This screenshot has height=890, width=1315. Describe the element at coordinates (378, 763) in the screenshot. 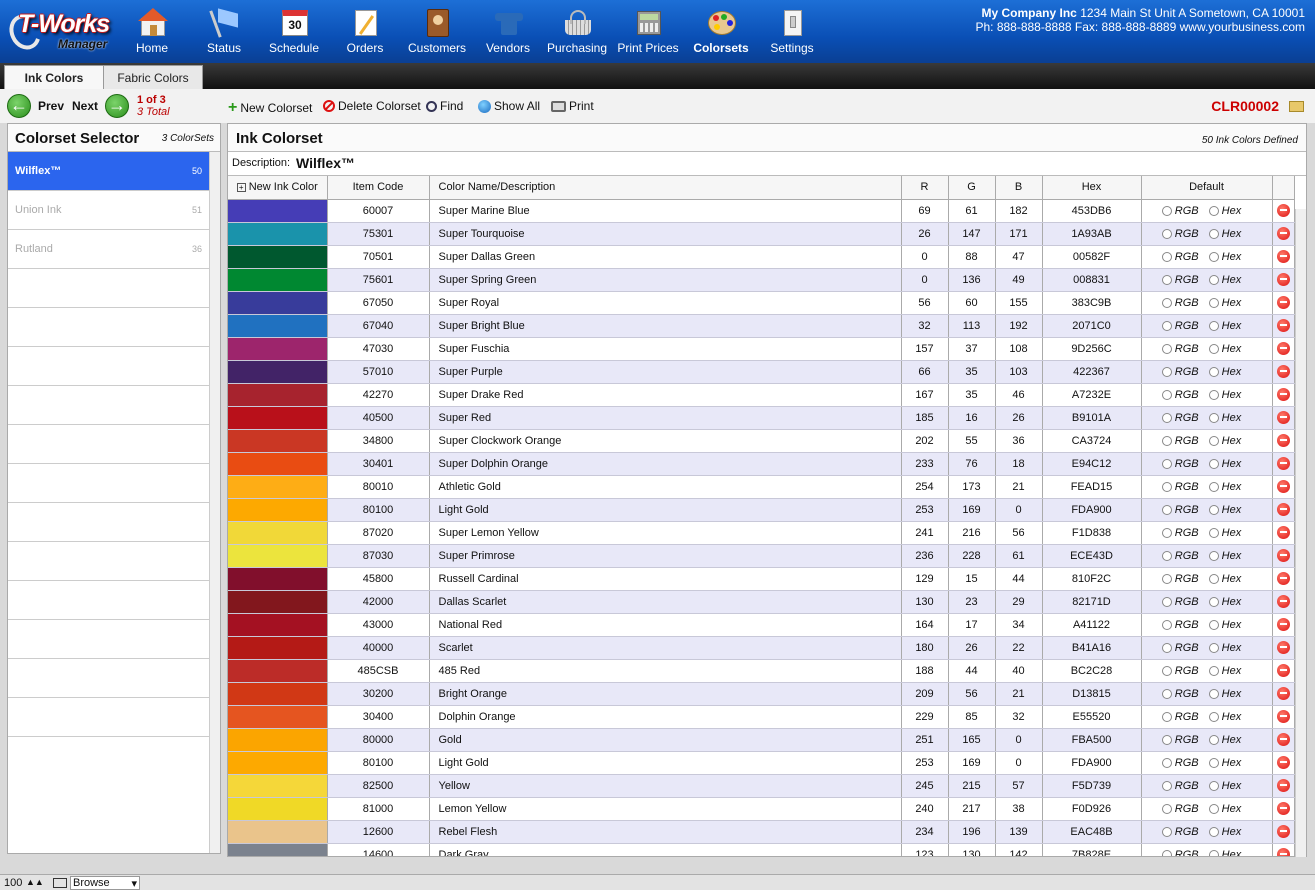

I see `item-code-cell: 80100` at that location.